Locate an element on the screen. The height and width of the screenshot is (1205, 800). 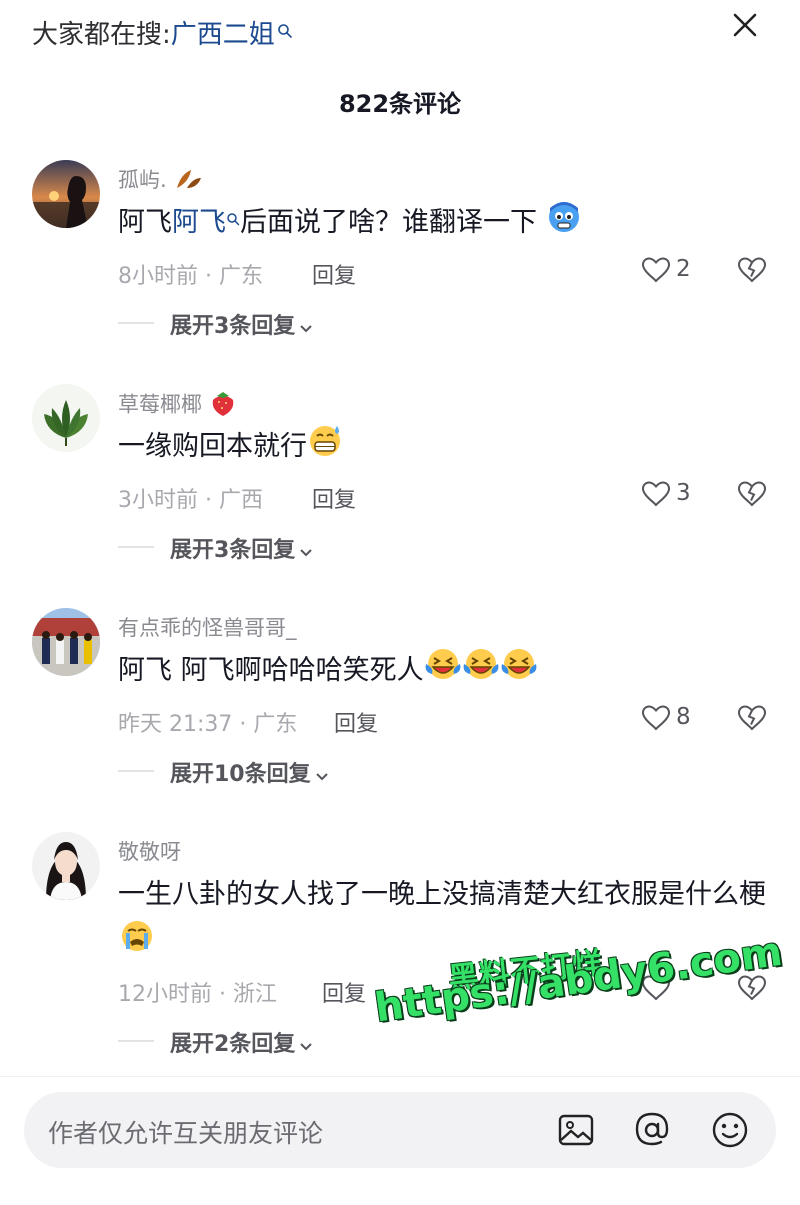
like-button: 2 is located at coordinates (670, 272).